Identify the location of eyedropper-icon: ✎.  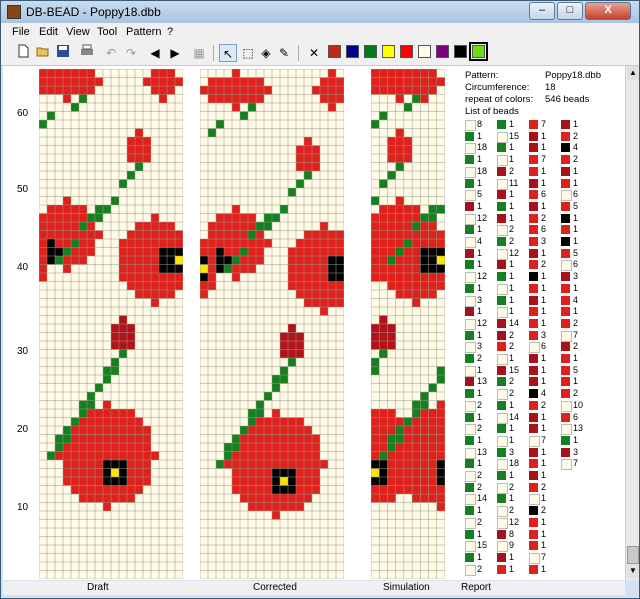
(284, 53).